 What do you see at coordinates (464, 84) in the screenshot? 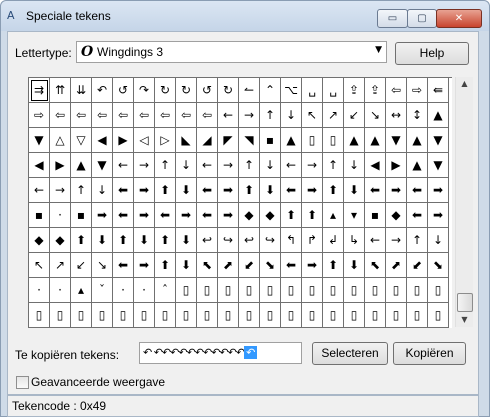
I see `scroll-up-arrow-icon: ▲` at bounding box center [464, 84].